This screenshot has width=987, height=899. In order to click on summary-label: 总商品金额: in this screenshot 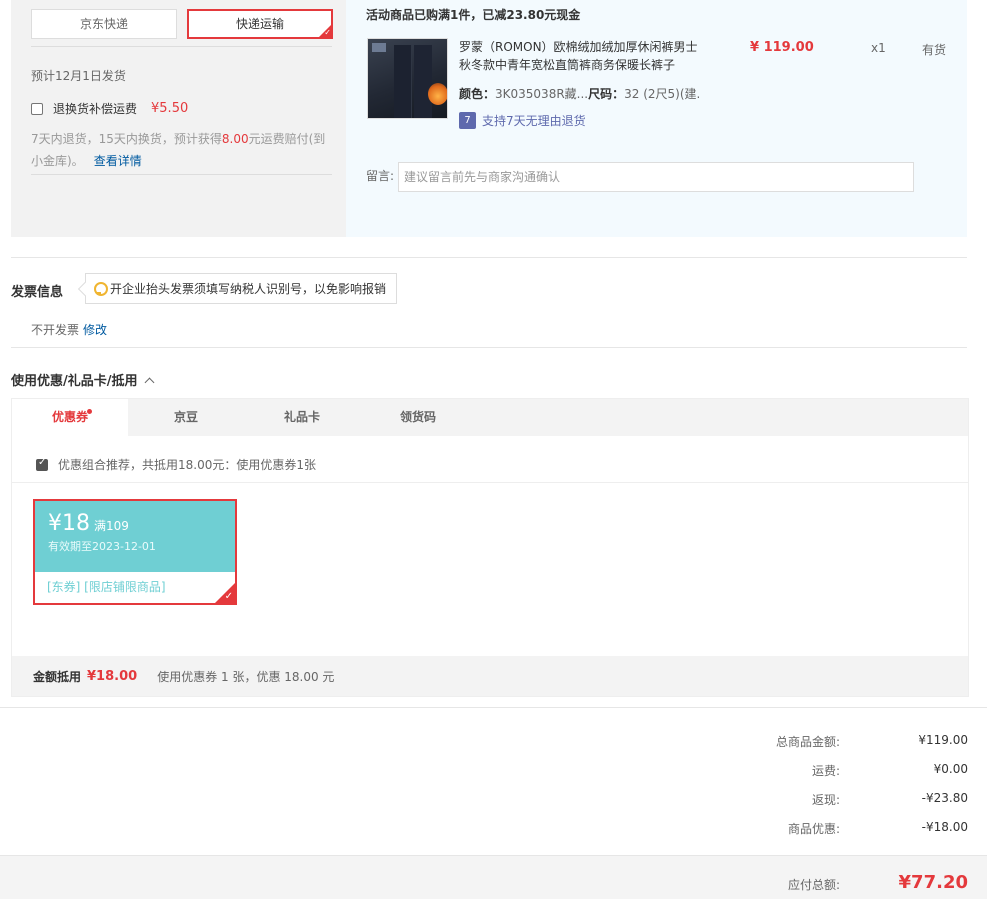, I will do `click(807, 742)`.